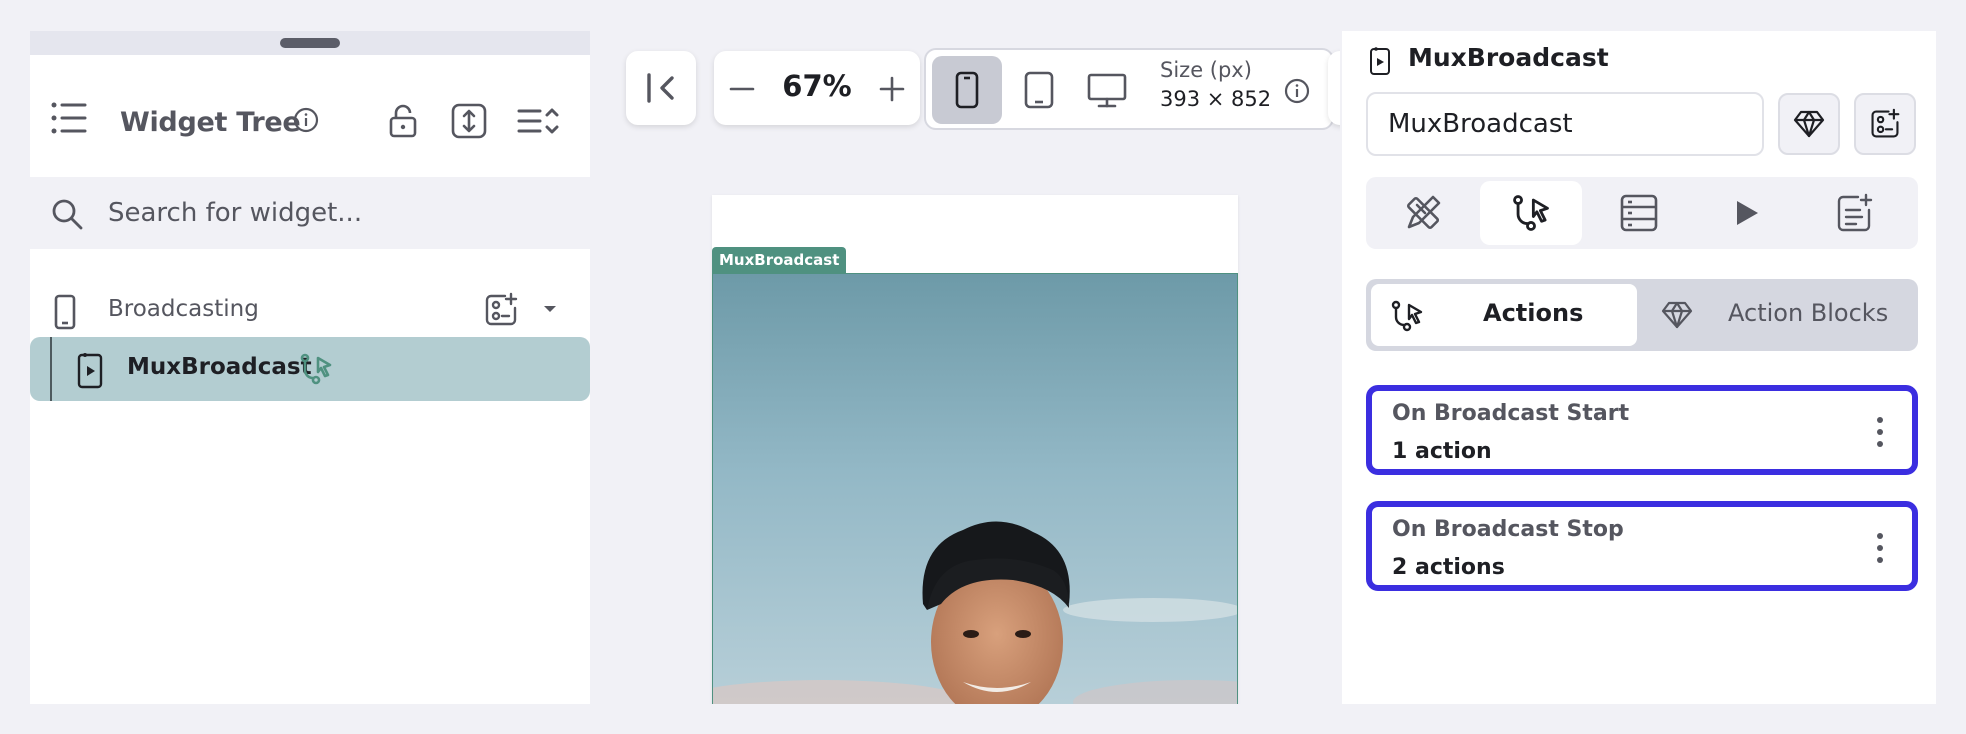 Image resolution: width=1966 pixels, height=734 pixels. I want to click on tab-actions, so click(1531, 213).